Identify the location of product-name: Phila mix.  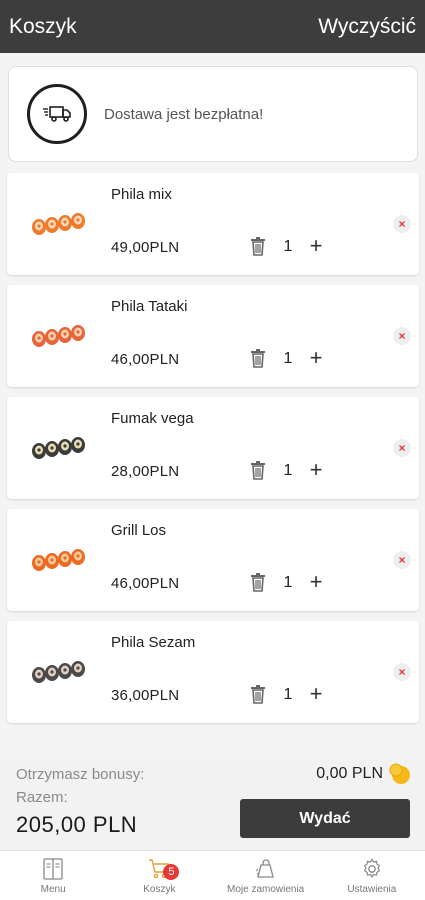
(141, 194).